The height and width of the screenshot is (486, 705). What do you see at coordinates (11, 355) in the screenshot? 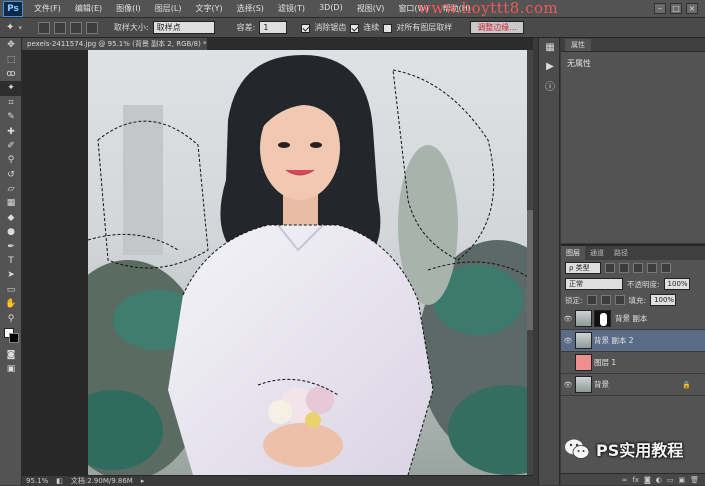
I see `quick-mask-icon: ◙` at bounding box center [11, 355].